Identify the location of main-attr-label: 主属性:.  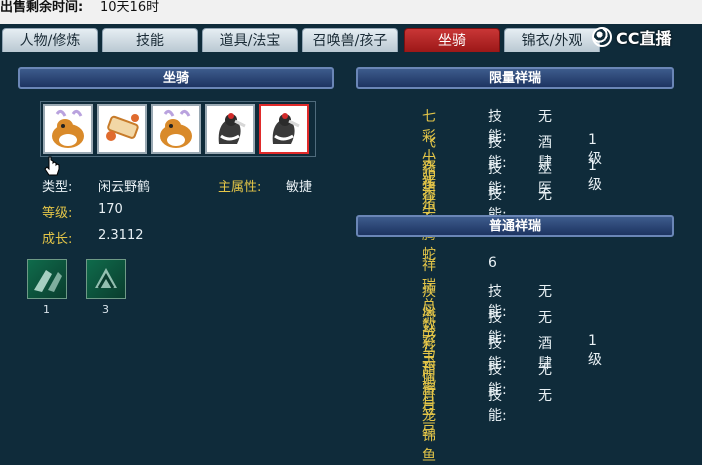
(240, 187).